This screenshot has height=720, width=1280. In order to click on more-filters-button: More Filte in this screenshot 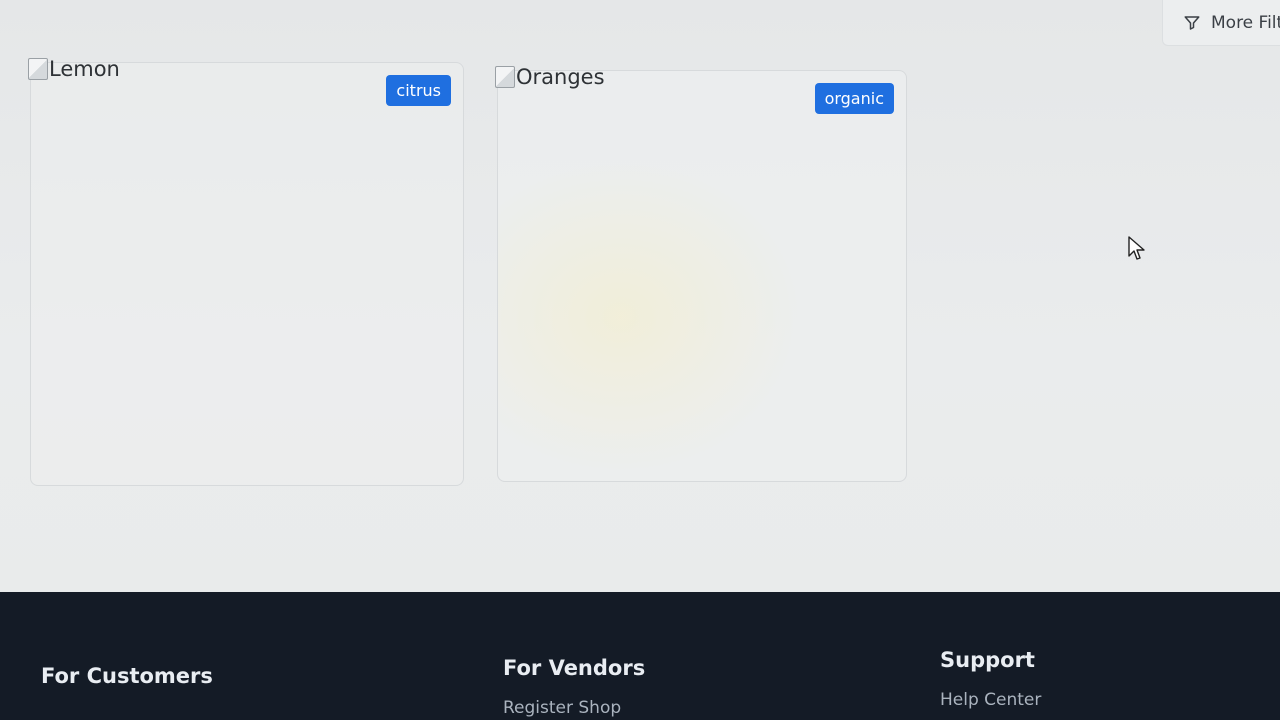, I will do `click(1221, 23)`.